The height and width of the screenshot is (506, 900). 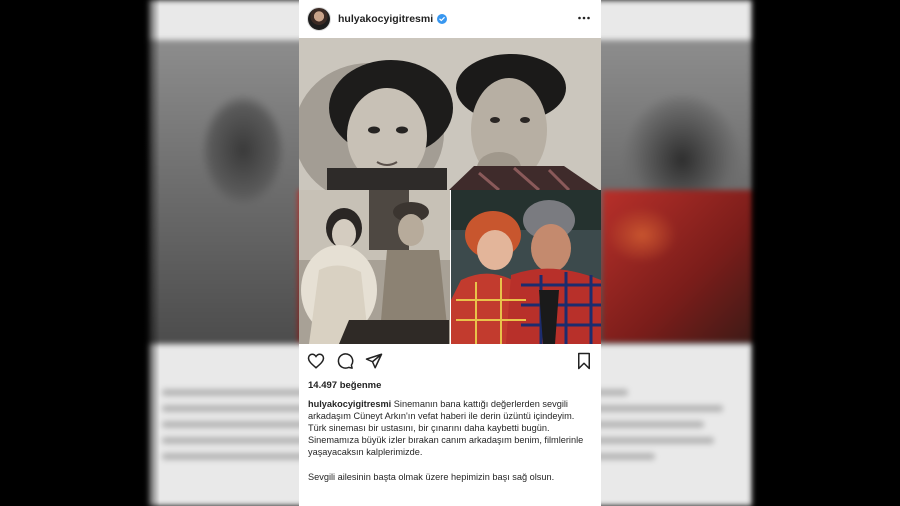 I want to click on bookmark-icon, so click(x=584, y=361).